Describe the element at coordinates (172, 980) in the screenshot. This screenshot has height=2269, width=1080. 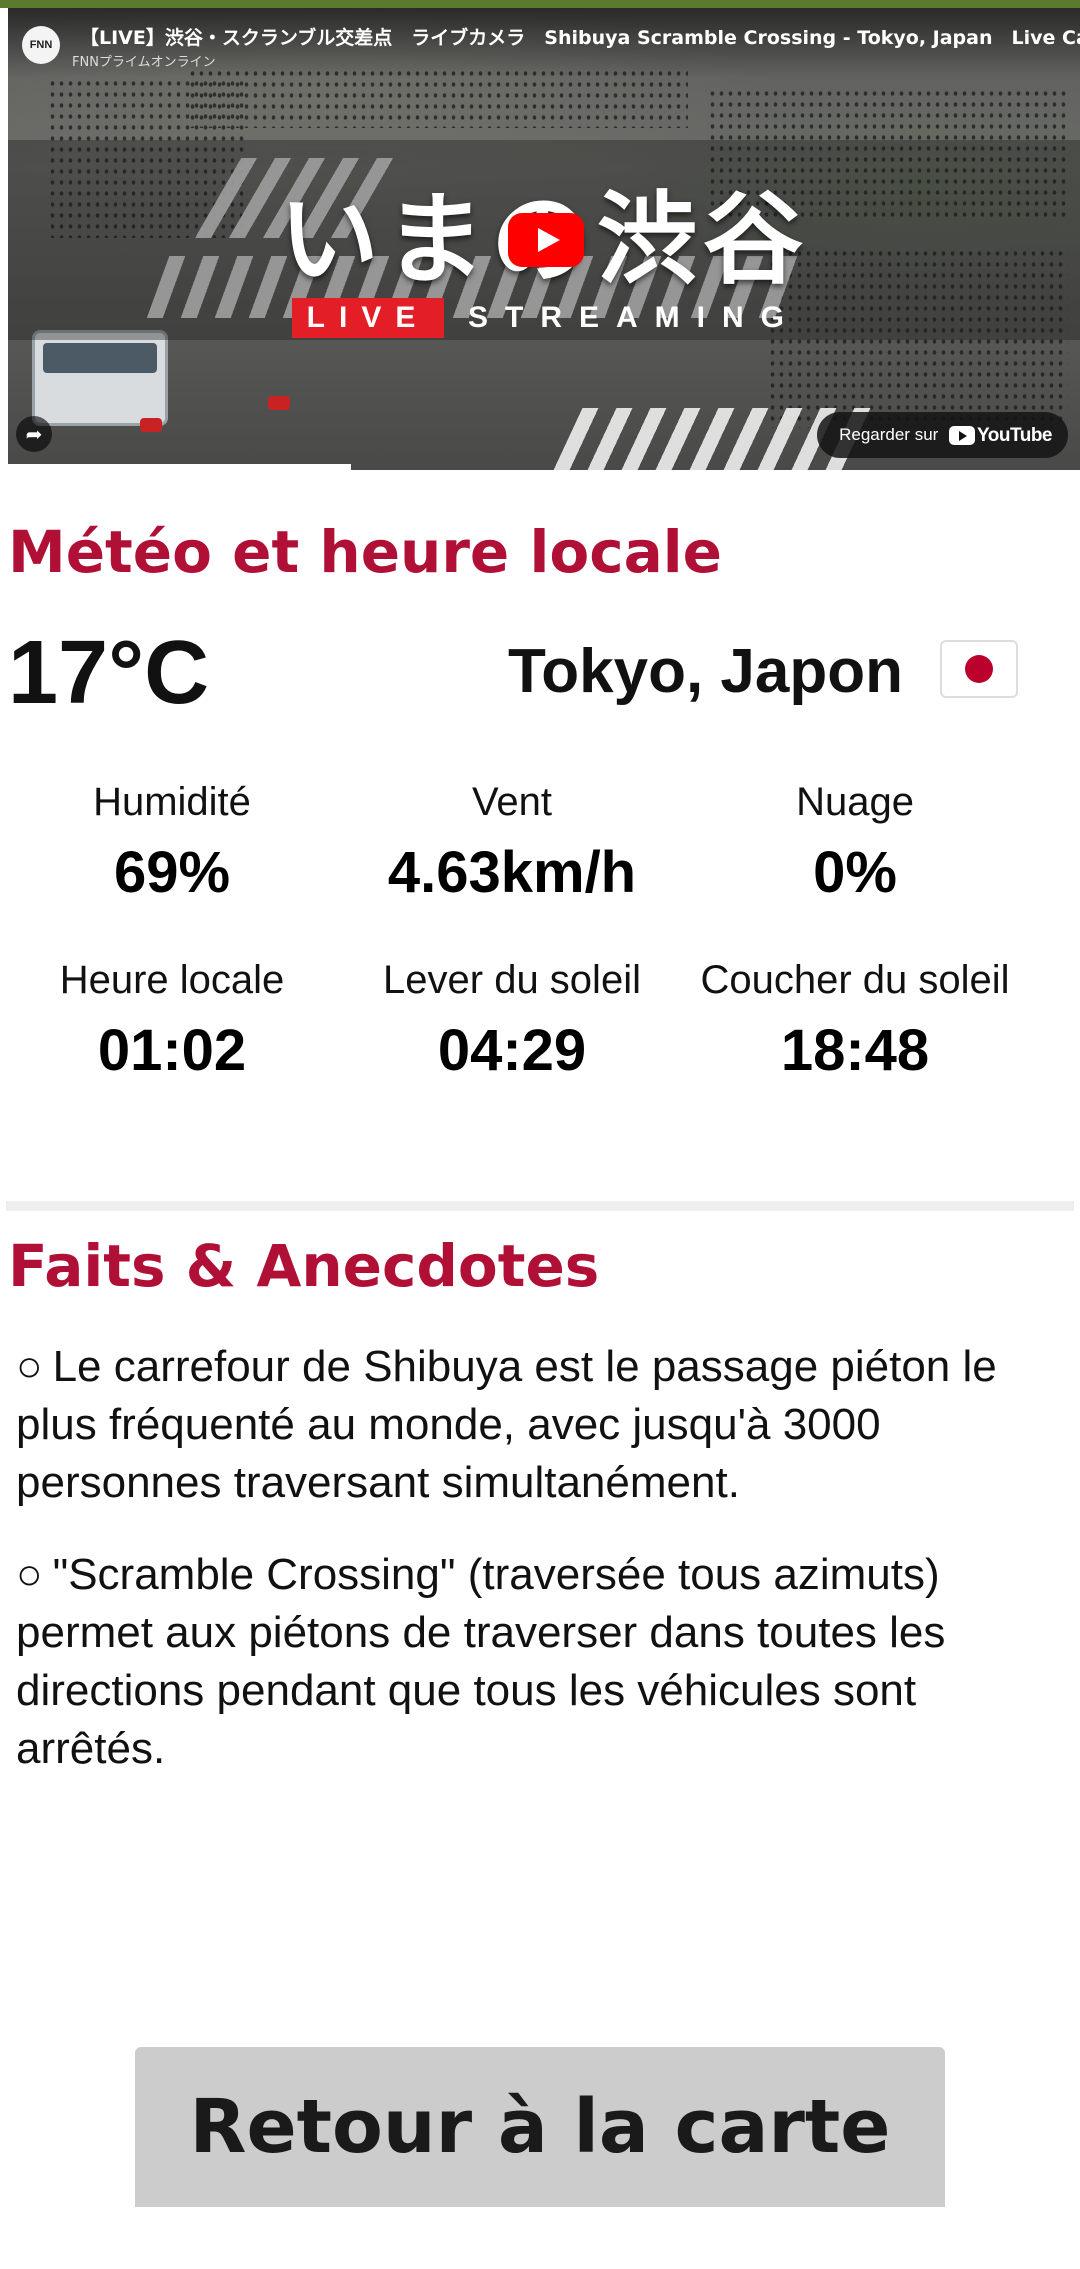
I see `stat-label: Heure locale` at that location.